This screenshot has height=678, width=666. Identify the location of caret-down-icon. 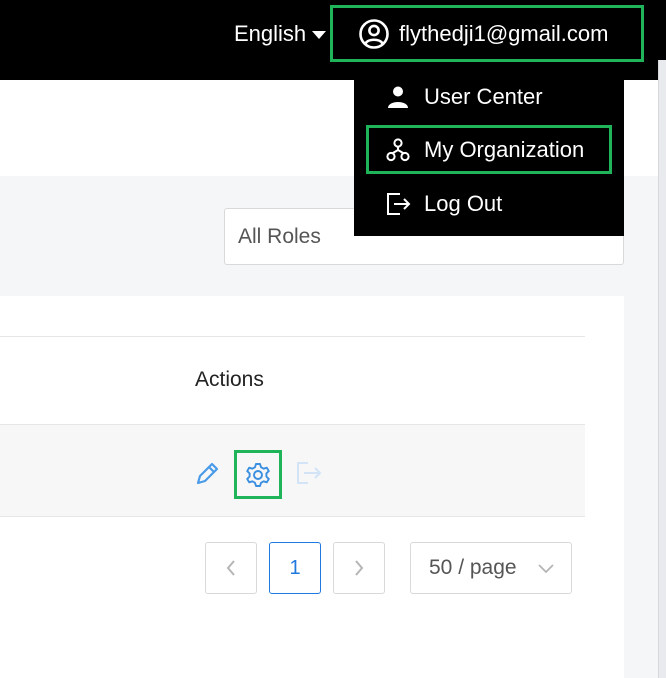
(319, 35).